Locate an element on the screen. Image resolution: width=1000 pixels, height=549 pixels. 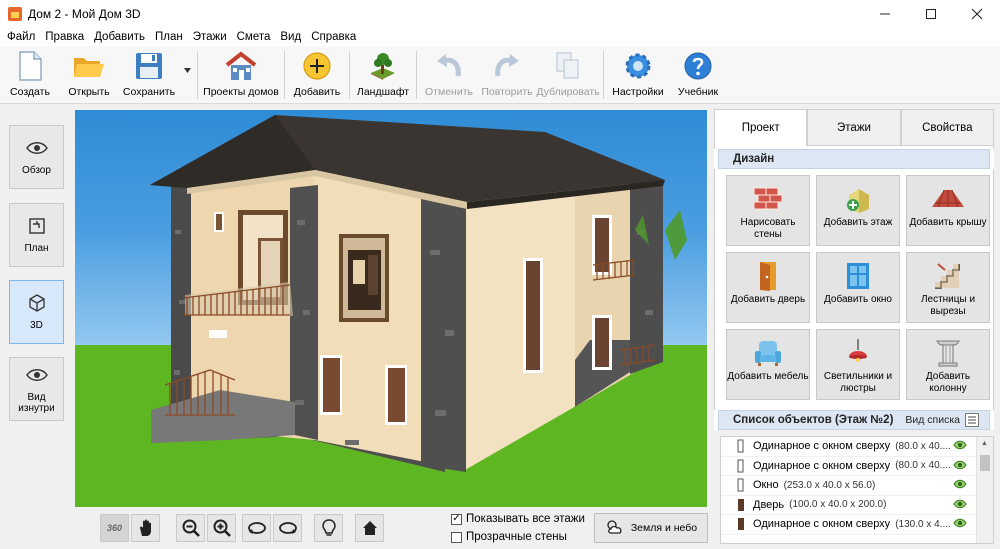
list-item: Окно (253.0 x 40.0 x 56.0) is located at coordinates (857, 486).